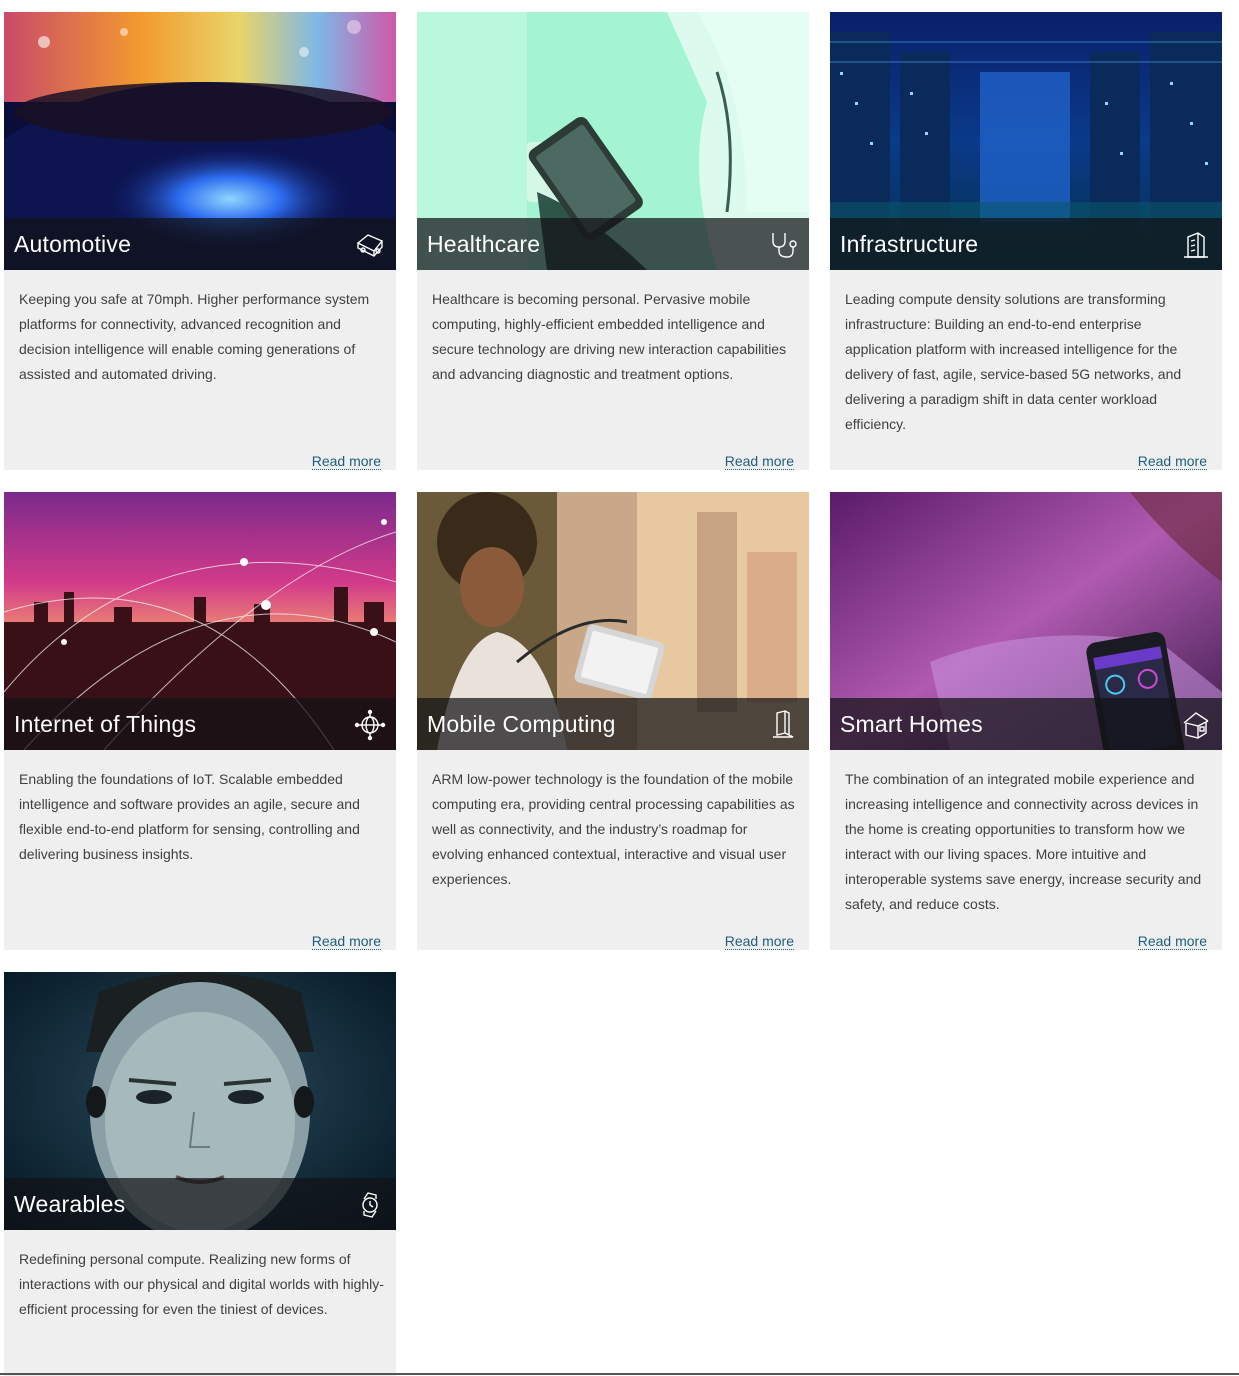 Image resolution: width=1239 pixels, height=1376 pixels. I want to click on card-title: Healthcare, so click(484, 244).